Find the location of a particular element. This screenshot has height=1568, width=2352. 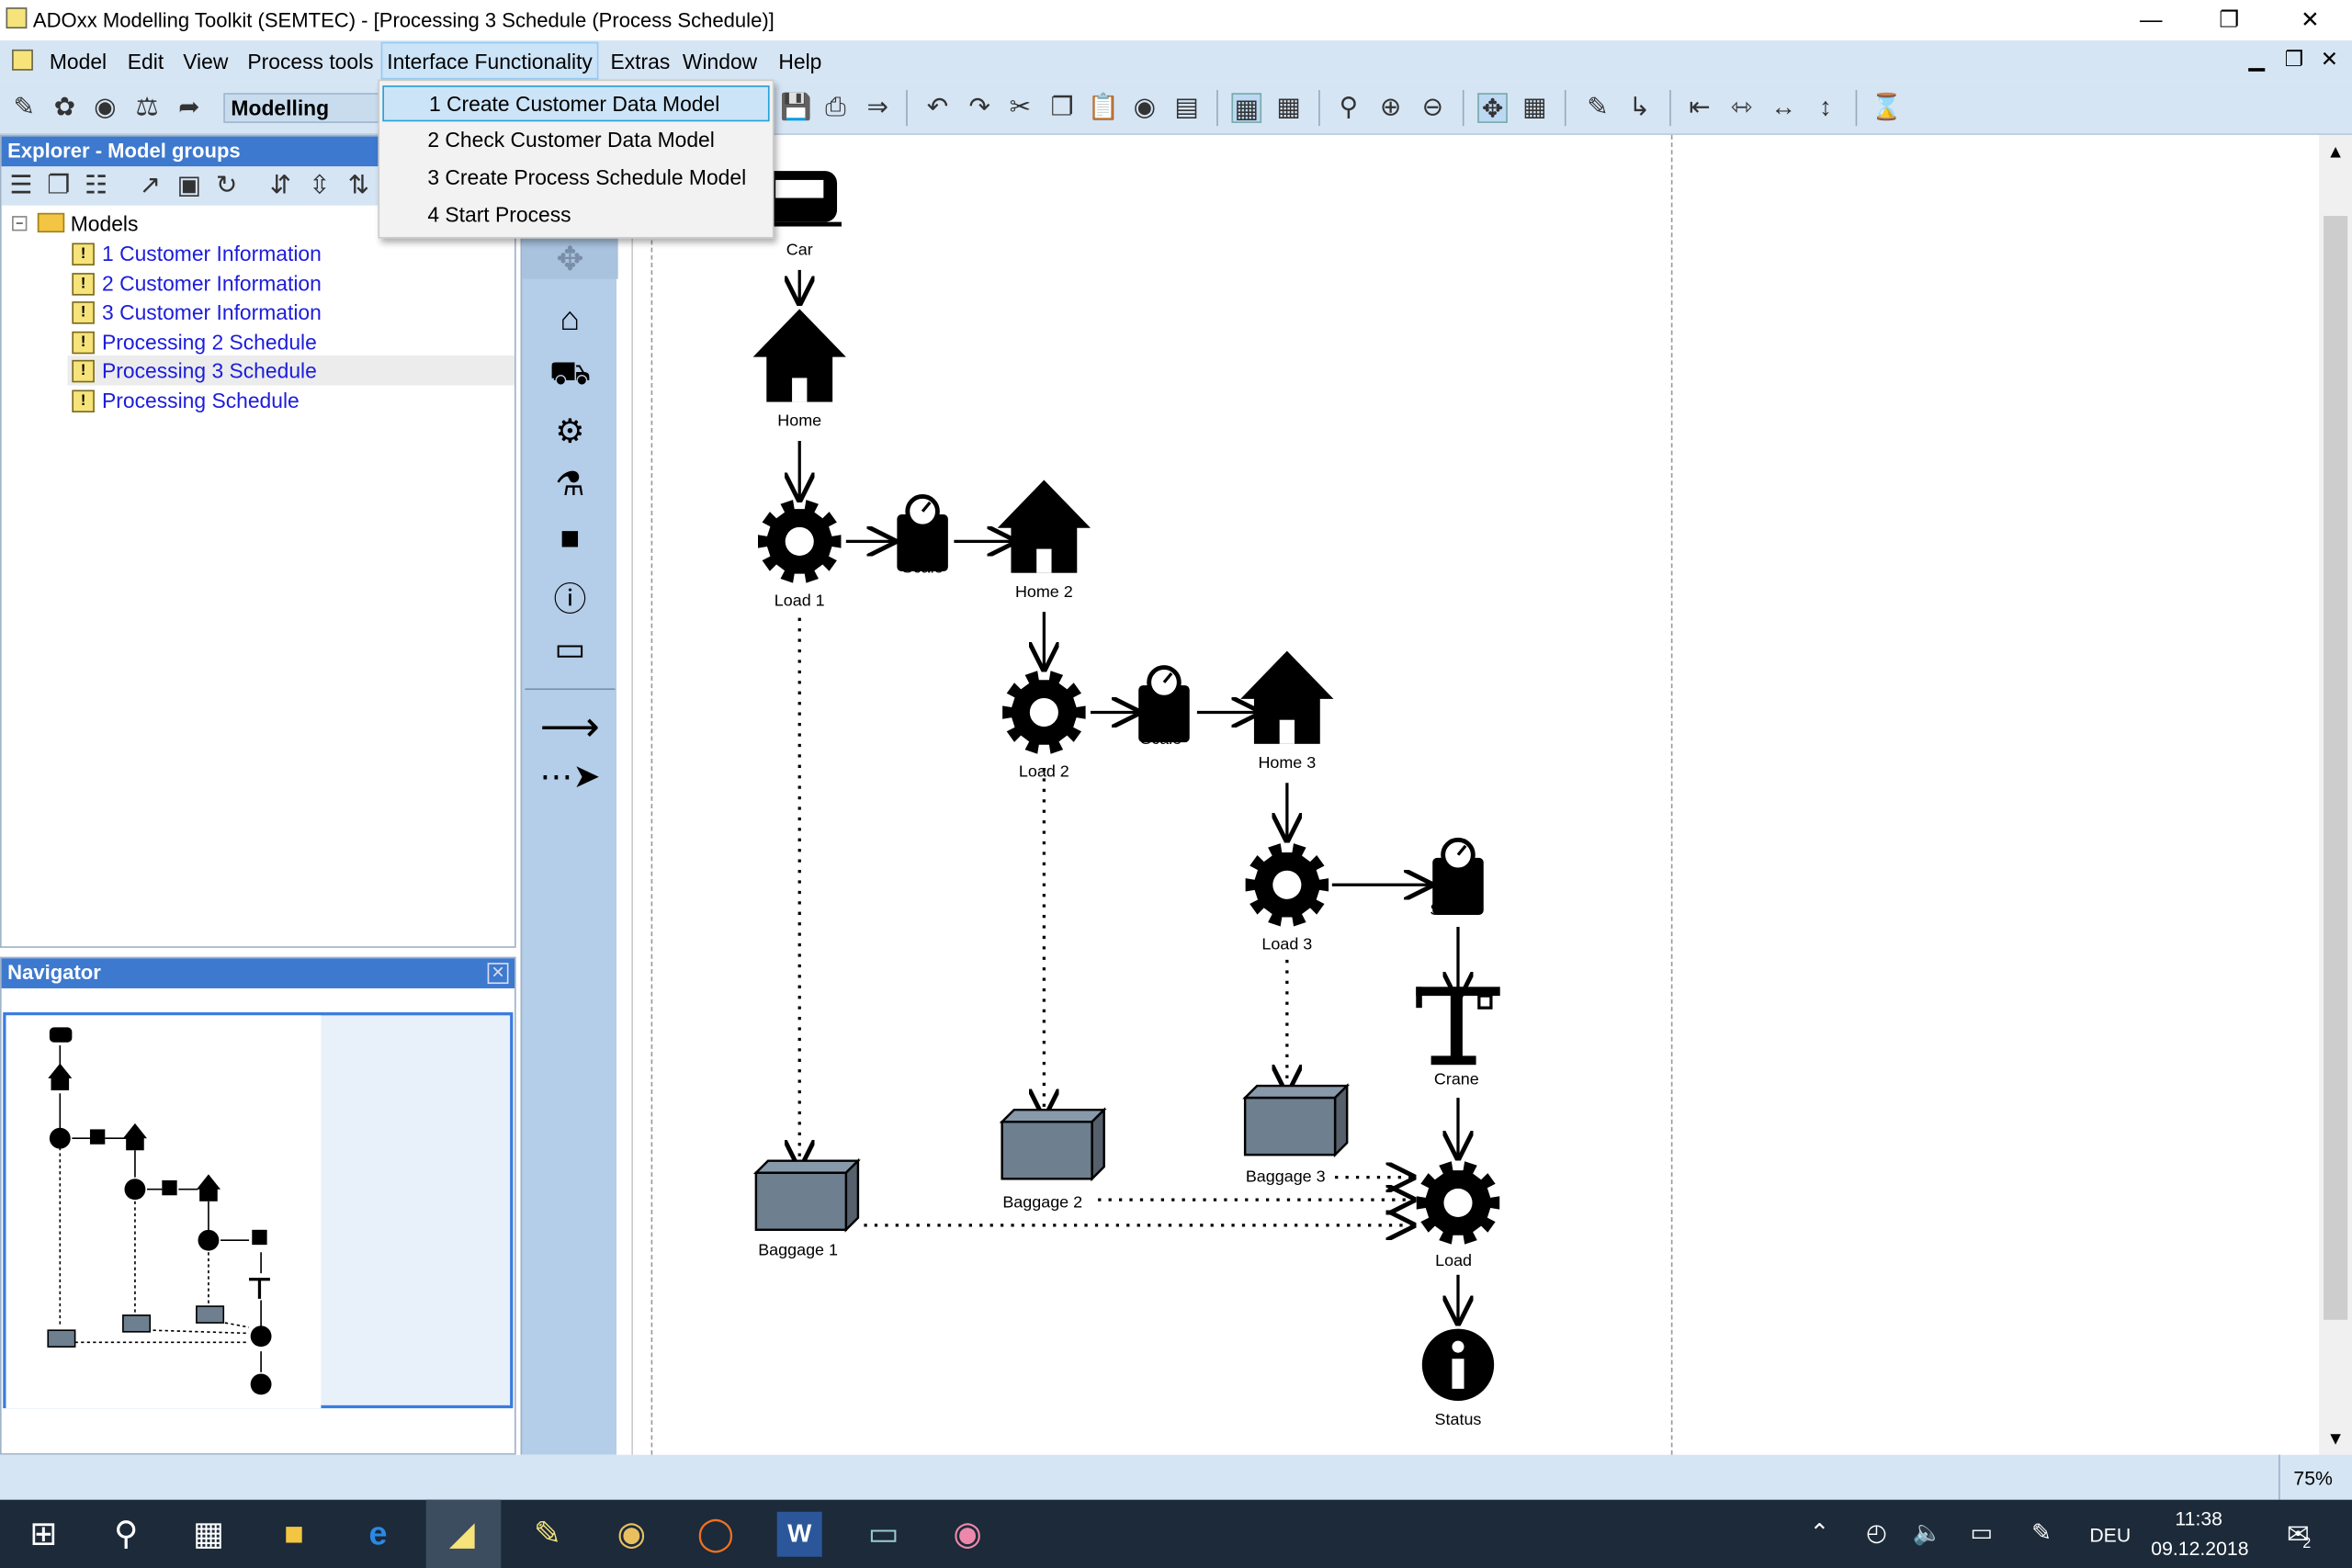

mdi-close-icon: ✕ is located at coordinates (2329, 60).